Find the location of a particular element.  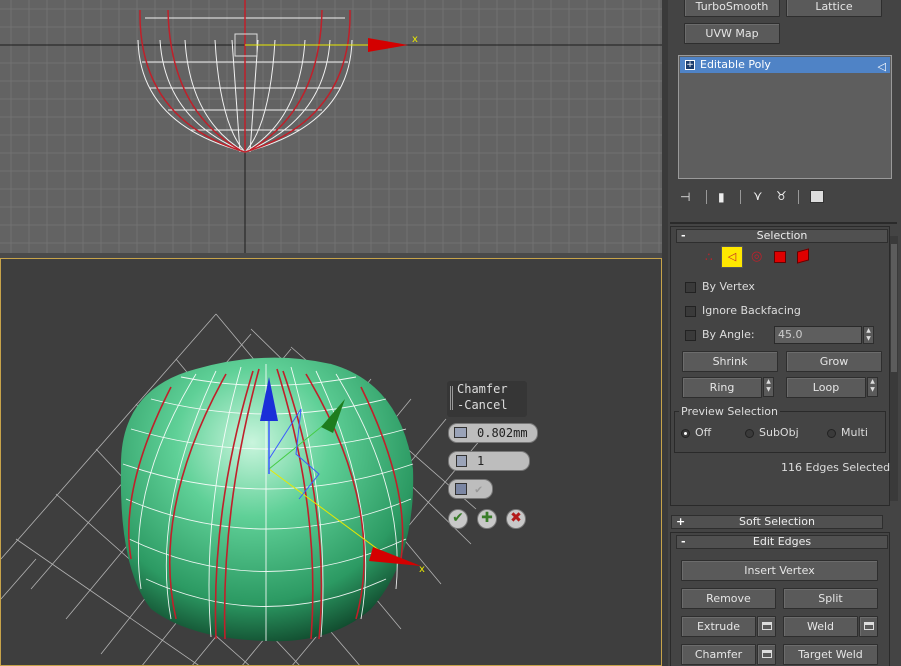

element-mode-icon is located at coordinates (803, 256).